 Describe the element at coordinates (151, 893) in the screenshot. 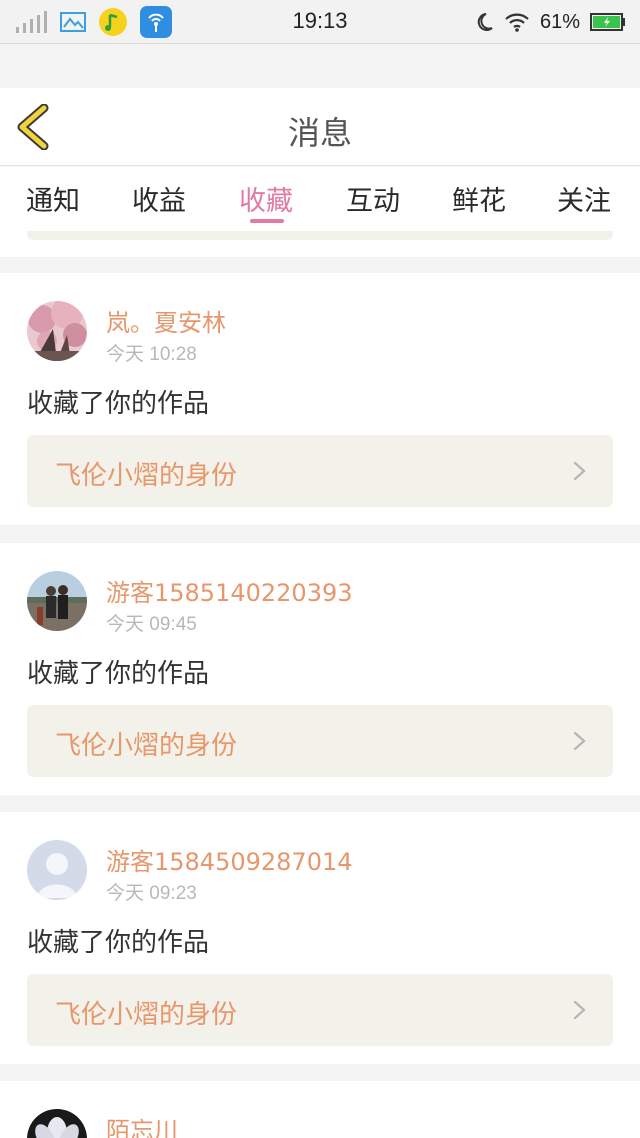

I see `message-time: 今天 09:23` at that location.